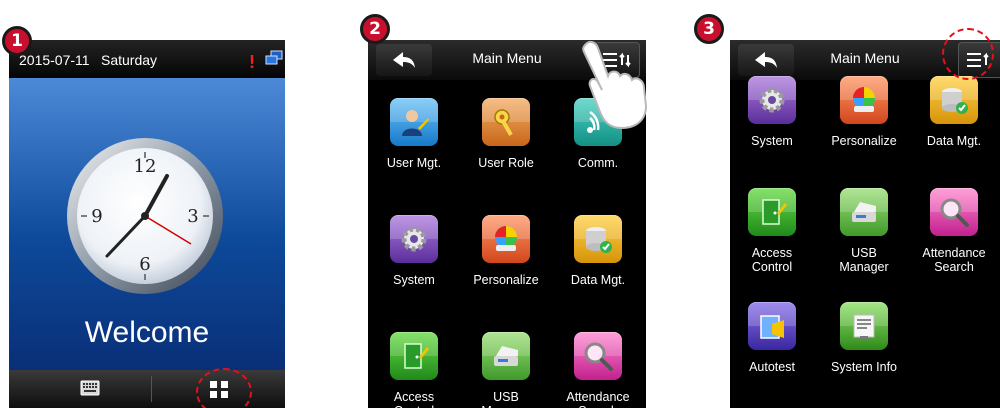 The height and width of the screenshot is (408, 1000). I want to click on app-label: Autotest, so click(772, 367).